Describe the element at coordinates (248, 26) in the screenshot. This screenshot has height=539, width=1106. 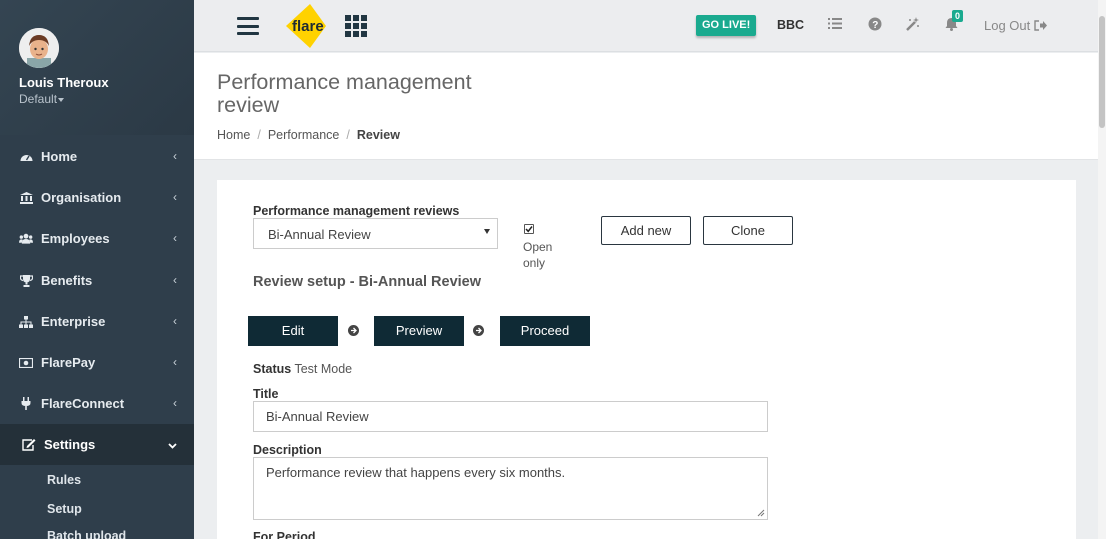
I see `menu-toggle-icon` at that location.